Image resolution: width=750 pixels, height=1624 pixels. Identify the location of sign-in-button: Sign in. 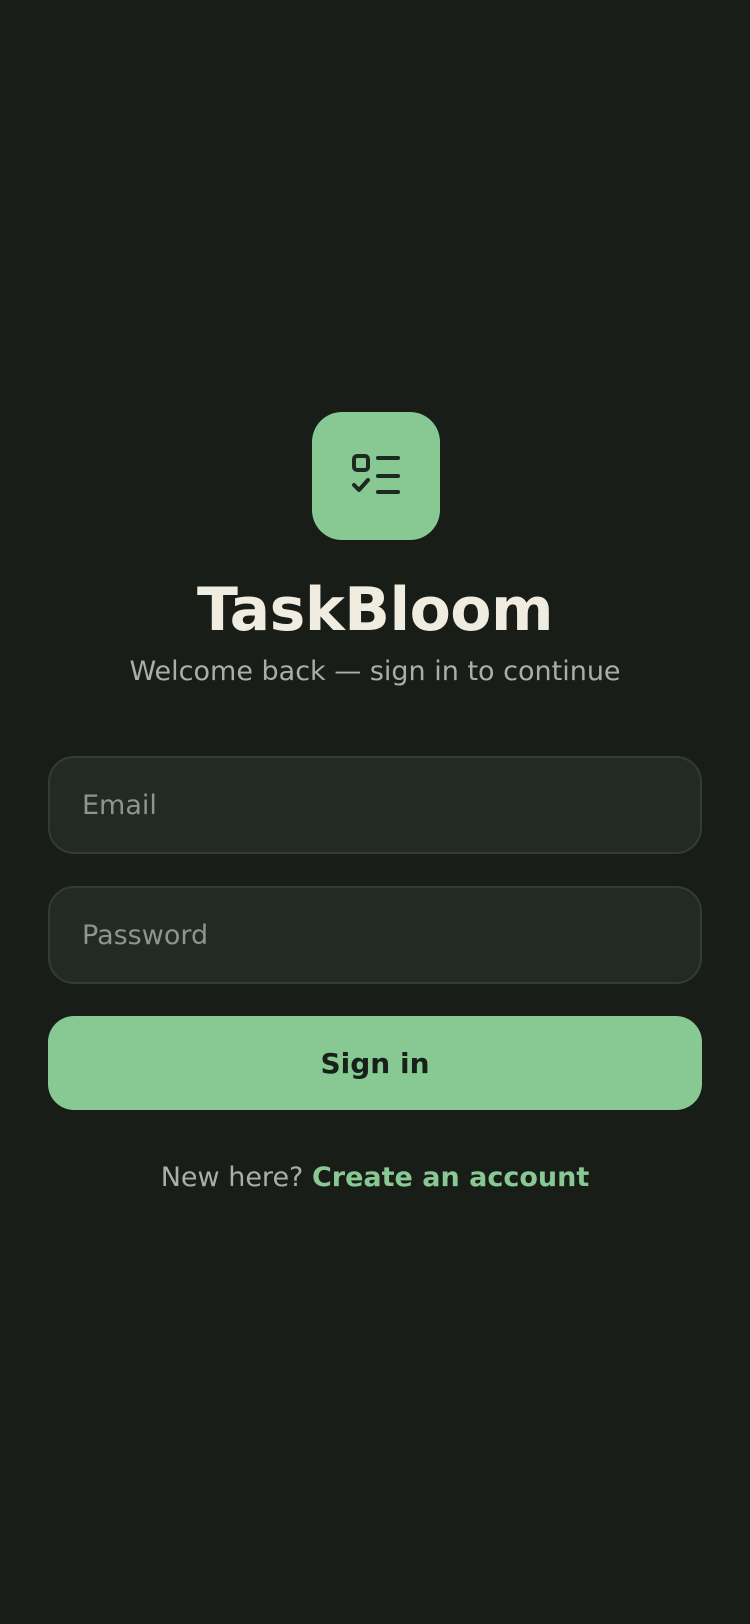
(375, 1063).